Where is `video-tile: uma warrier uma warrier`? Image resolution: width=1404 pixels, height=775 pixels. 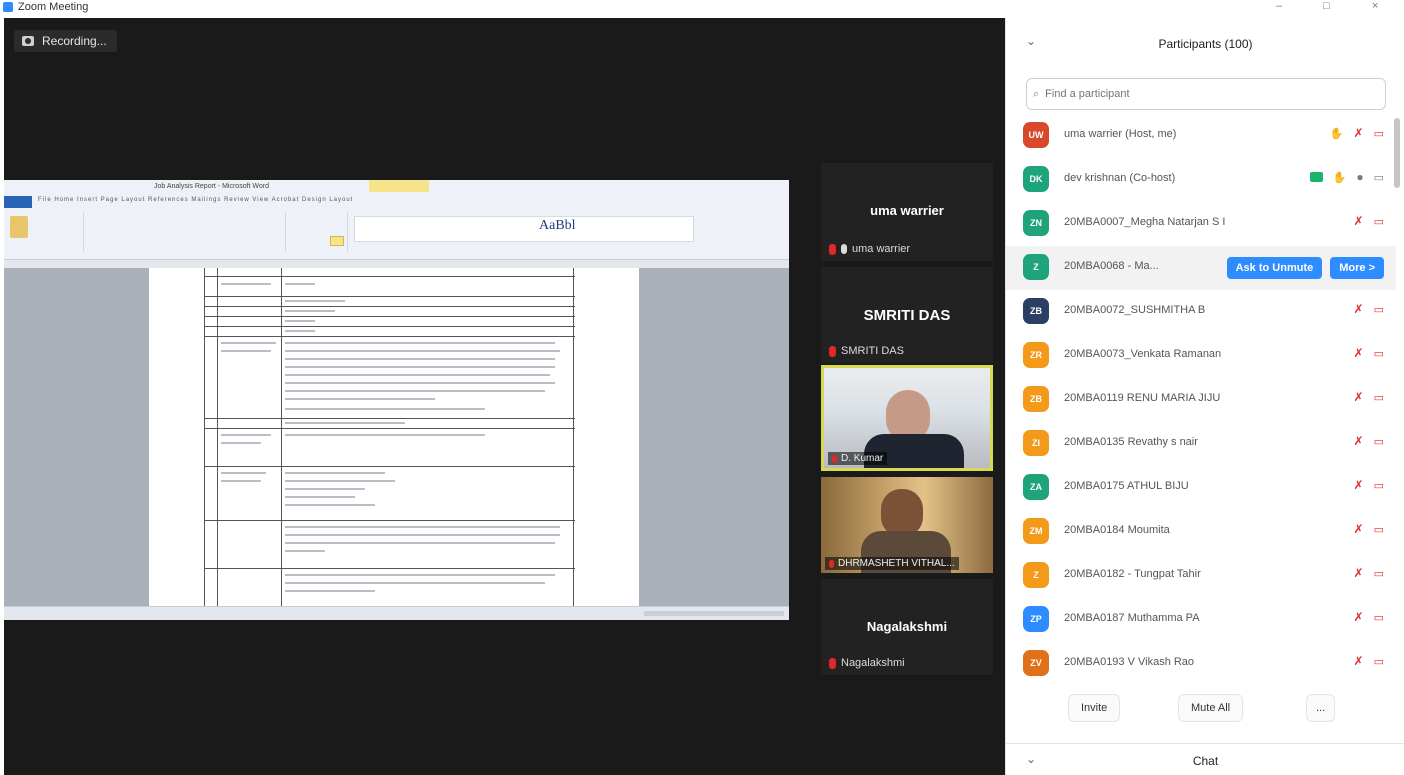 video-tile: uma warrier uma warrier is located at coordinates (907, 212).